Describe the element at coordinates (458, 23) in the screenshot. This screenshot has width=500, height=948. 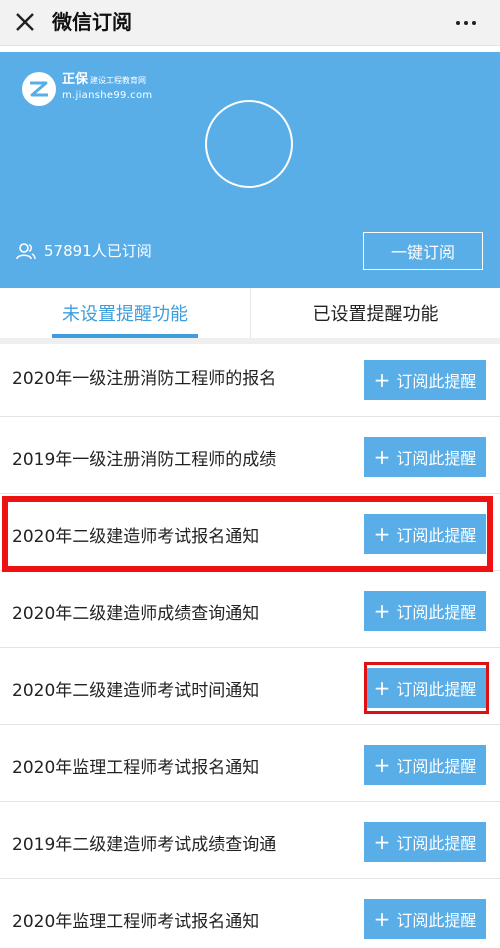
I see `more-dots-icon` at that location.